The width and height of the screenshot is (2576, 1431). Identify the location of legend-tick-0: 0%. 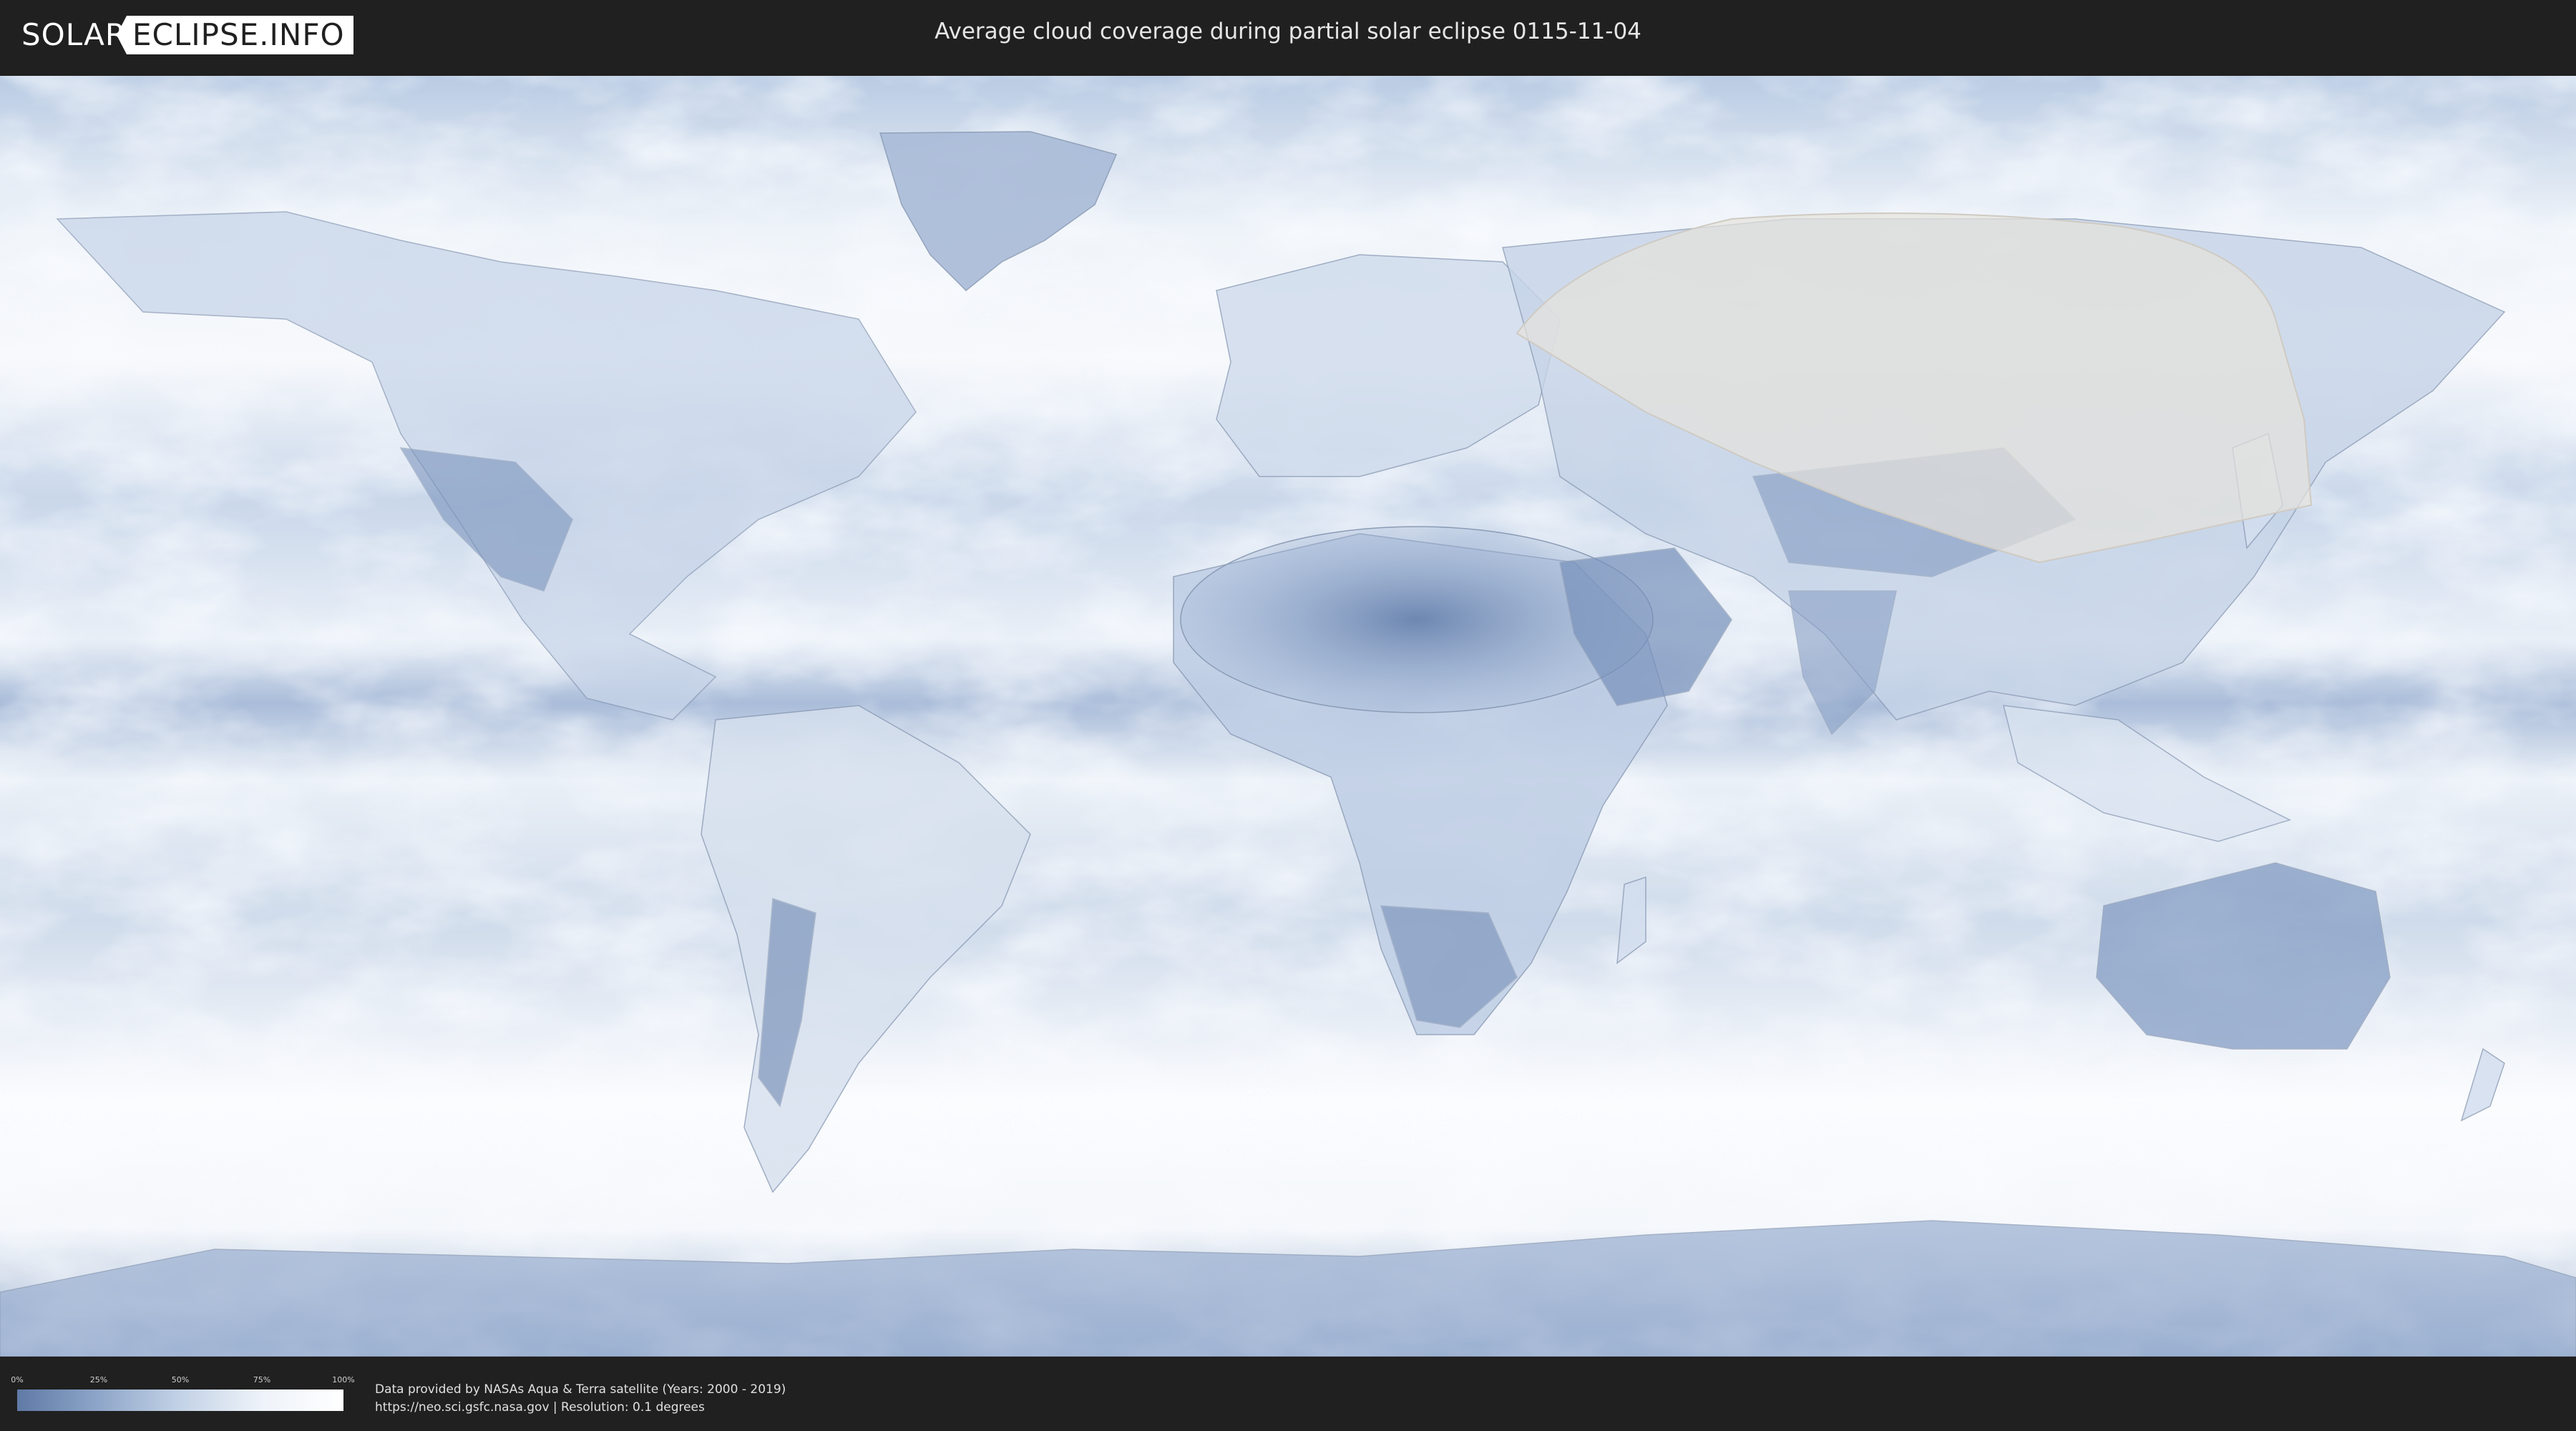
(17, 1379).